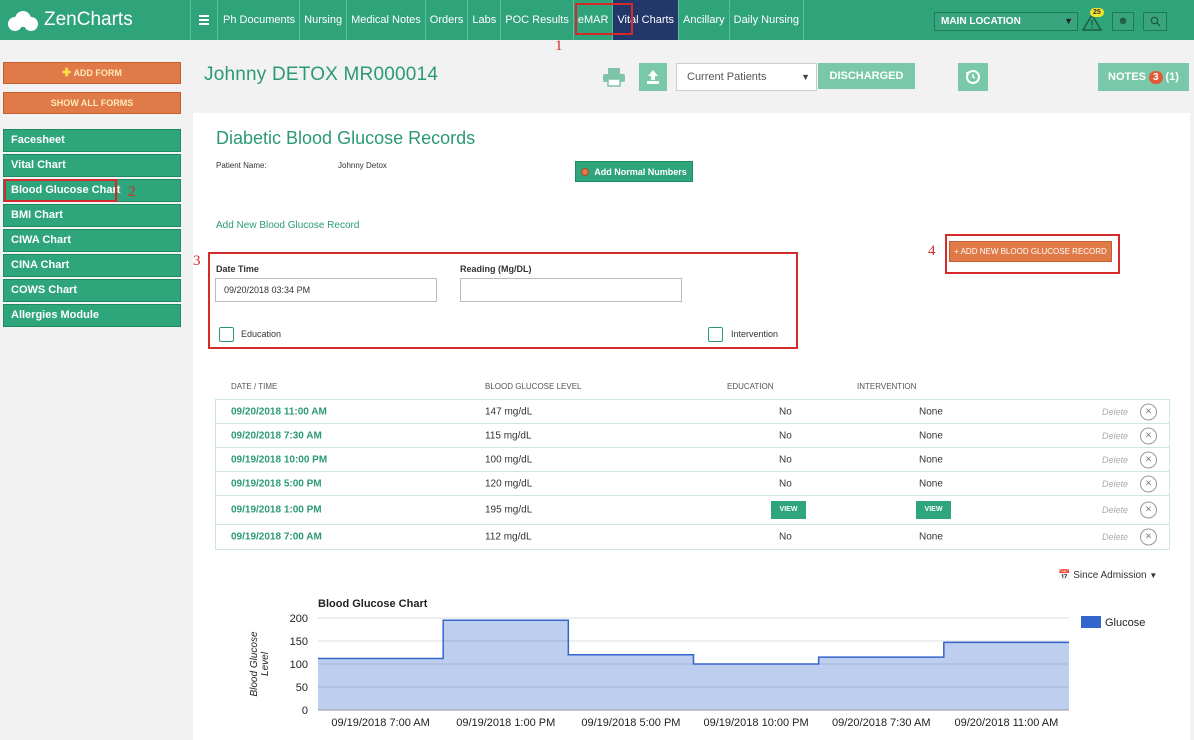 Image resolution: width=1194 pixels, height=740 pixels. I want to click on location-select: MAIN LOCATION ▼, so click(1006, 21).